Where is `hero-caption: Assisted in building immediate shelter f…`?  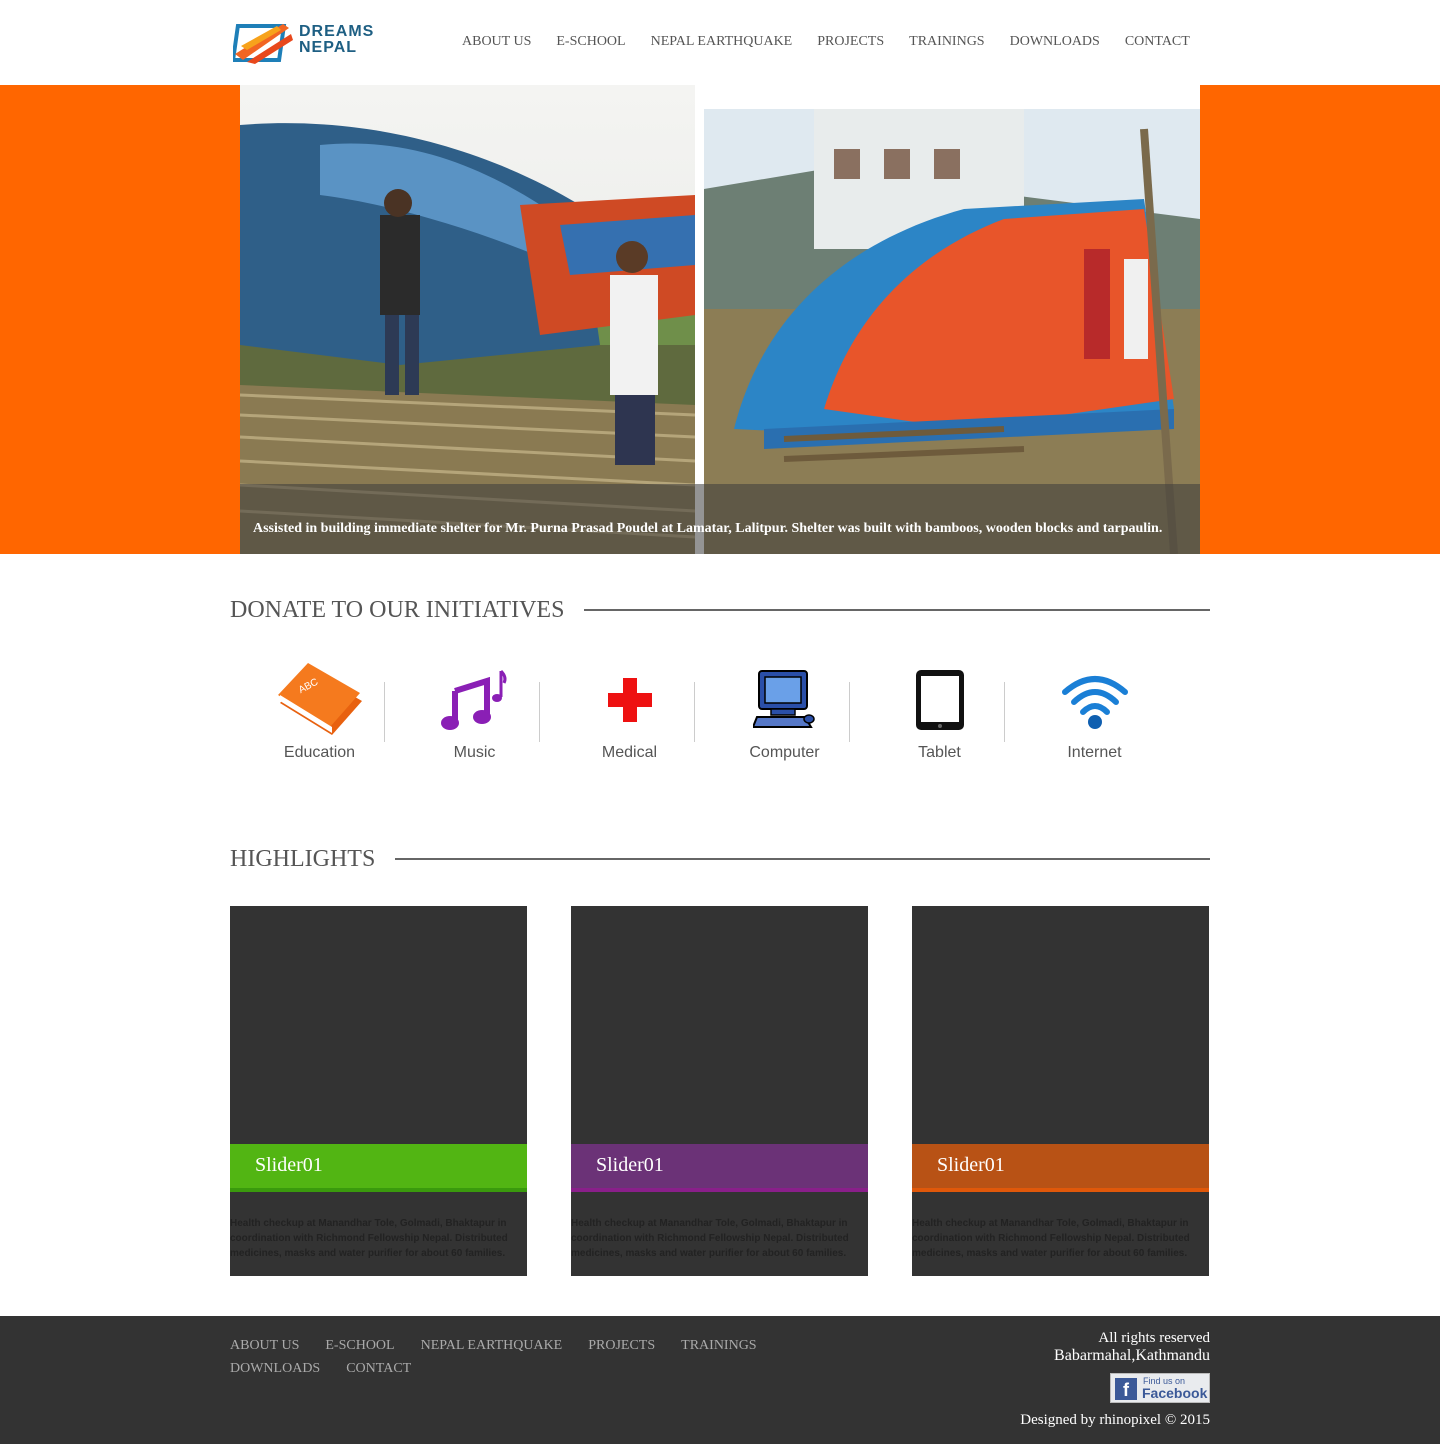 hero-caption: Assisted in building immediate shelter f… is located at coordinates (708, 528).